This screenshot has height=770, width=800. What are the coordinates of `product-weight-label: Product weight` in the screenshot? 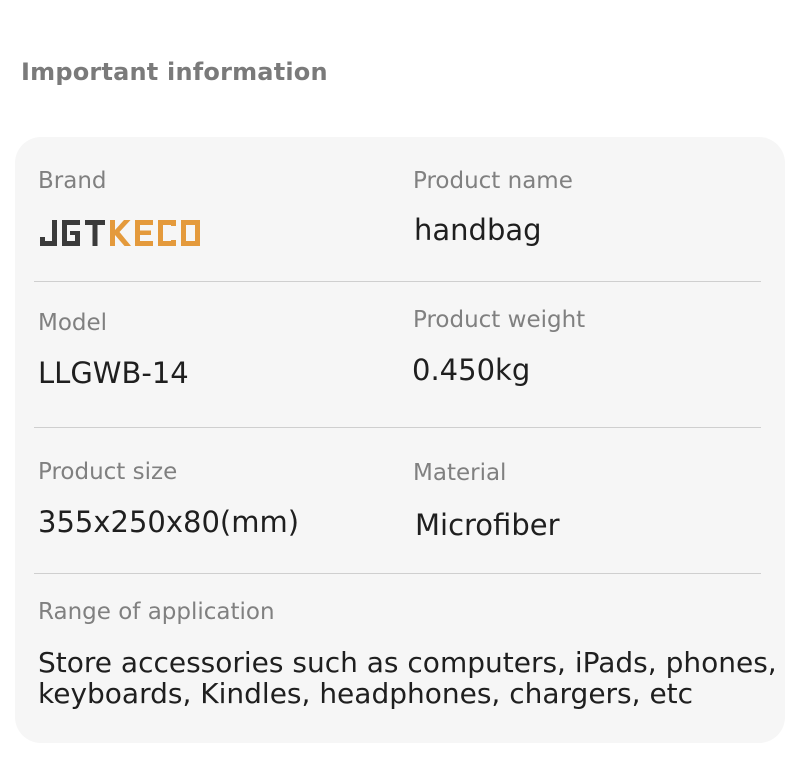 It's located at (499, 320).